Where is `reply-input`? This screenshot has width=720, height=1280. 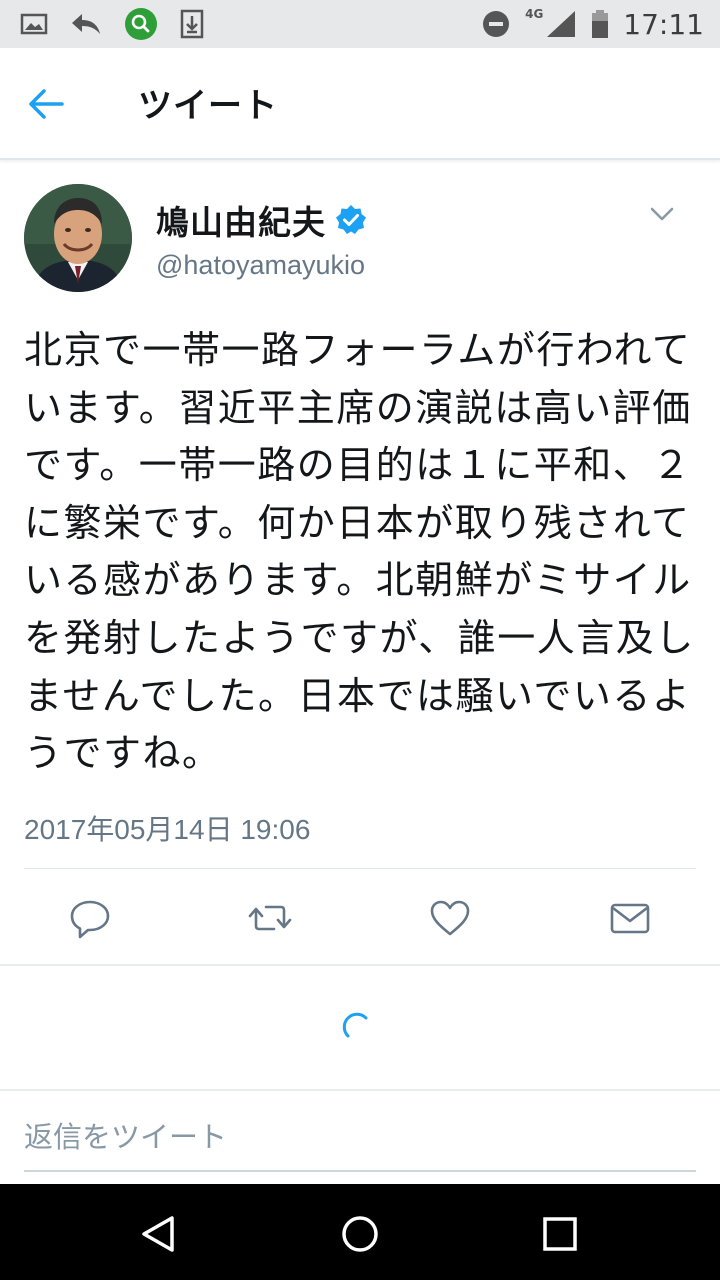
reply-input is located at coordinates (360, 1141).